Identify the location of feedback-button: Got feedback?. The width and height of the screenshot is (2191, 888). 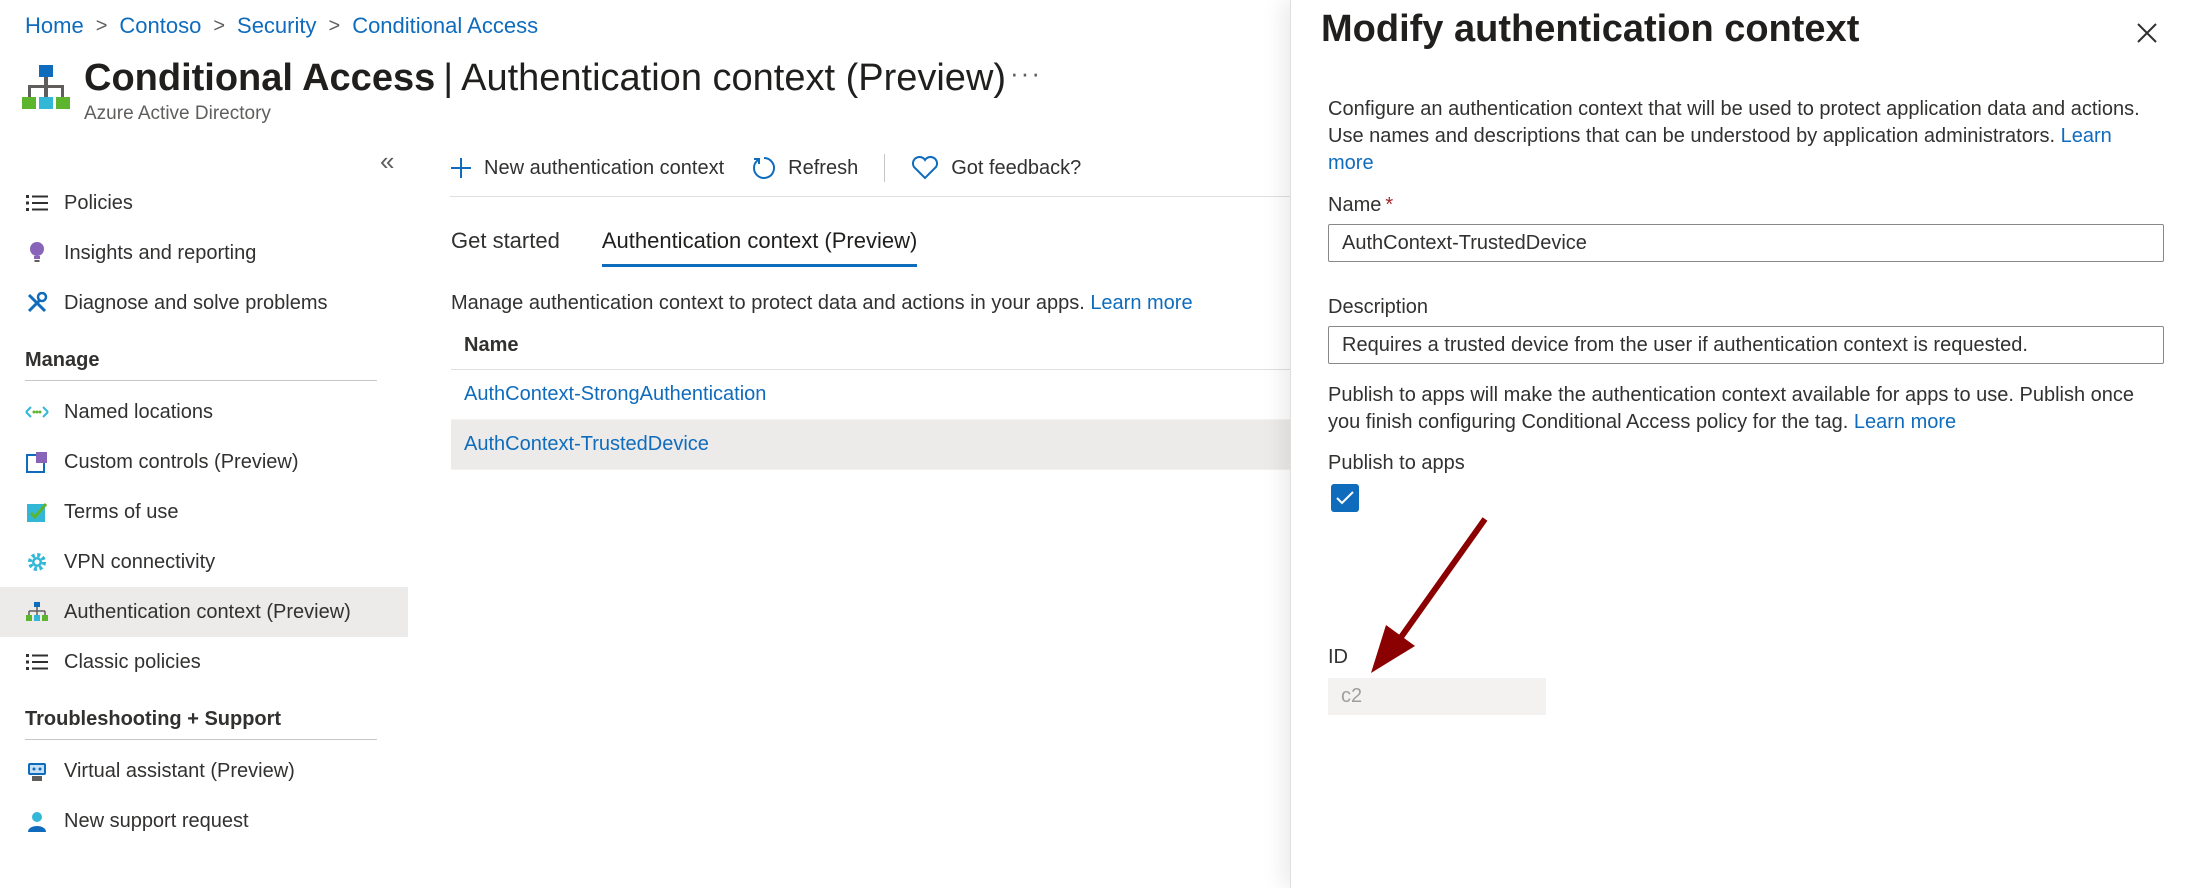
(996, 168).